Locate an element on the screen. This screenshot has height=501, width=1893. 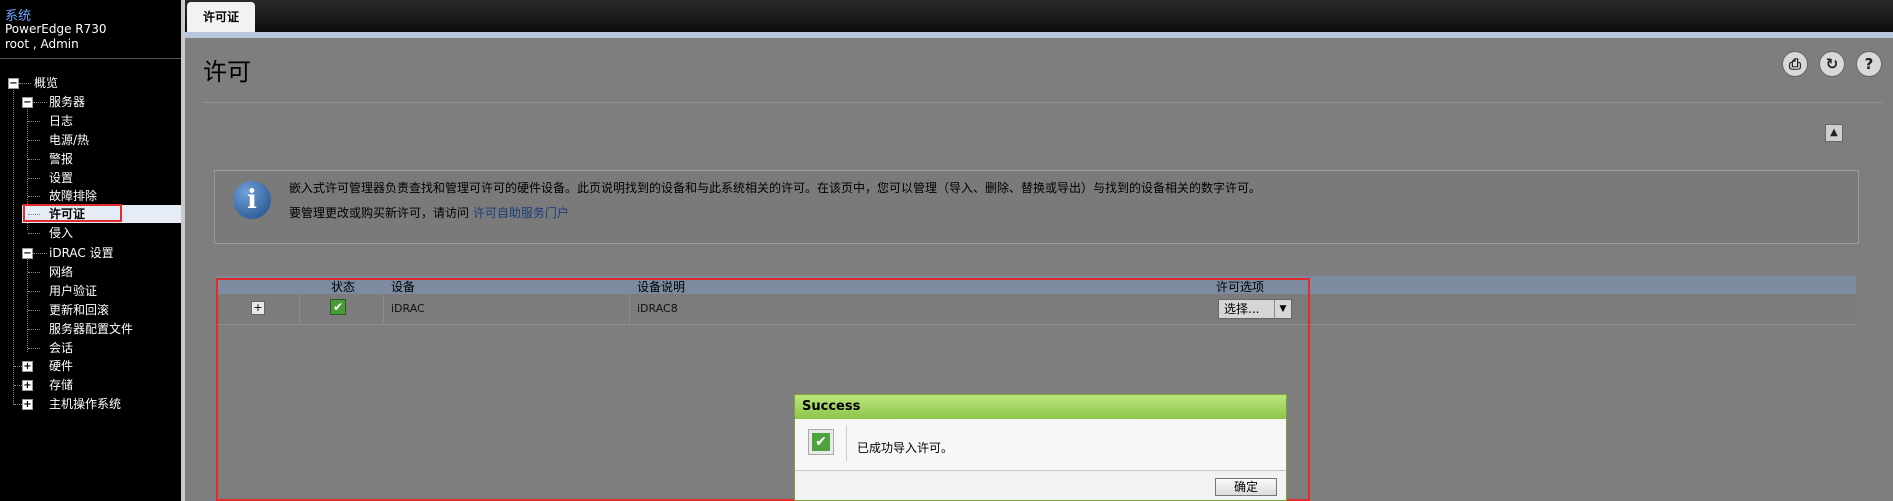
tree-item-hardware: 硬件 is located at coordinates (61, 366).